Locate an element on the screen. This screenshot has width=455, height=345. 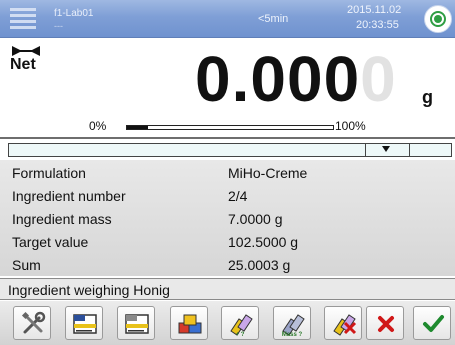
weights-cancel-icon is located at coordinates (345, 325).